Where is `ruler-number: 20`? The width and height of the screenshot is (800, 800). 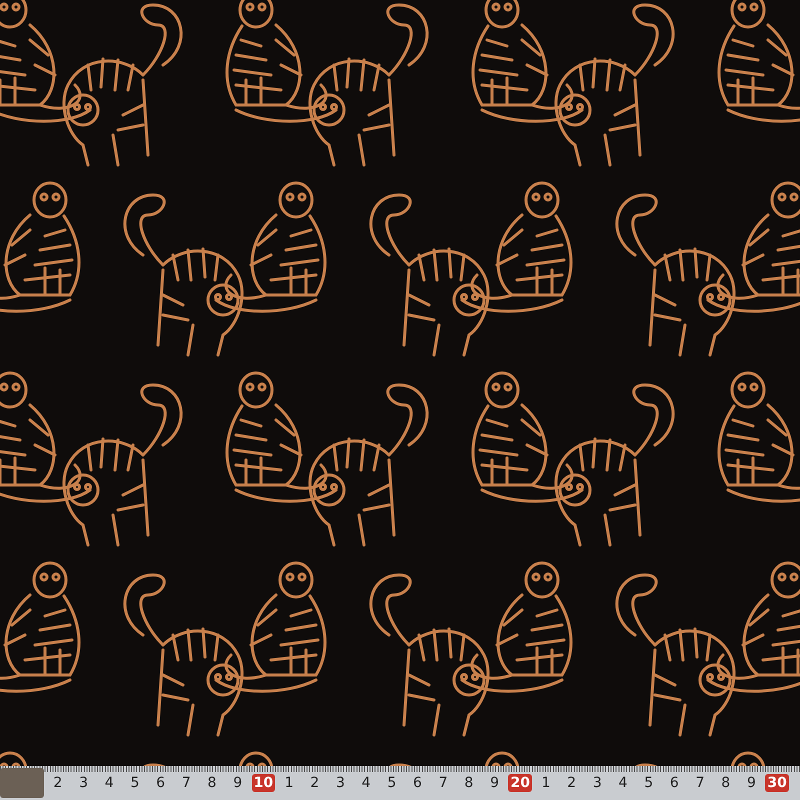
ruler-number: 20 is located at coordinates (520, 783).